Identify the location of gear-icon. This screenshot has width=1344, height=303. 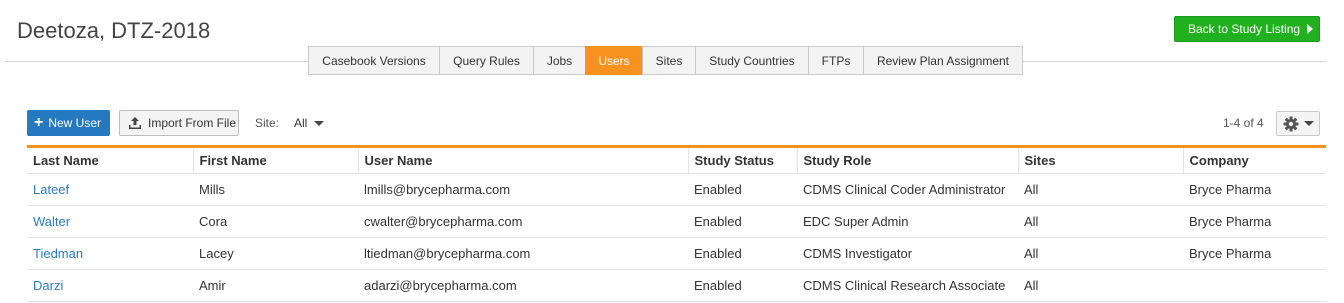
(1291, 123).